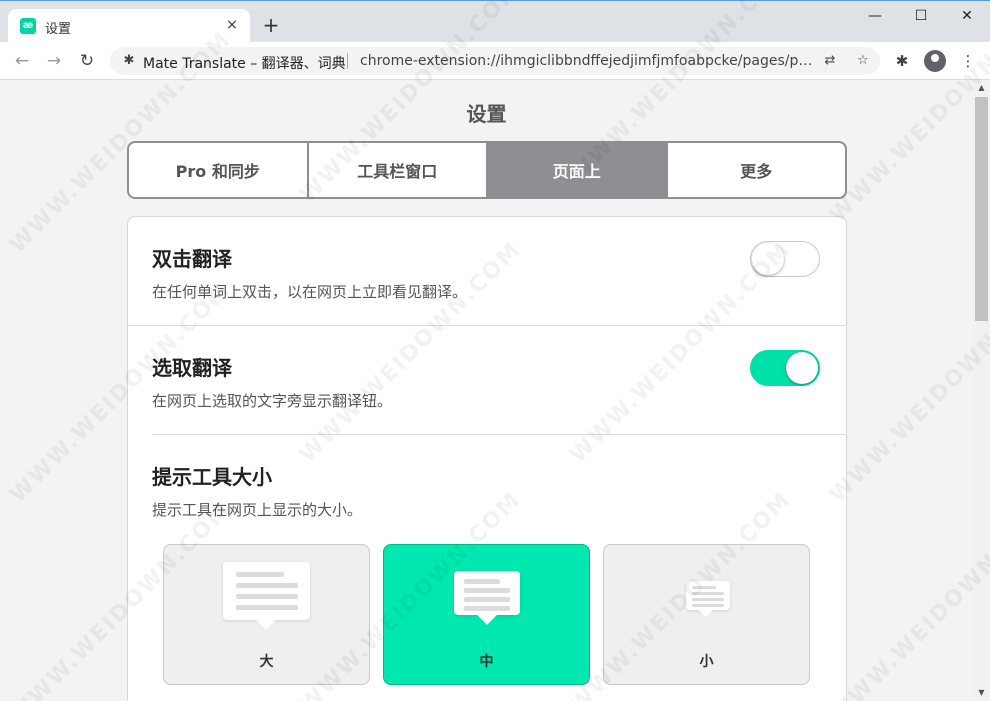  Describe the element at coordinates (58, 29) in the screenshot. I see `tab-title: 设置` at that location.